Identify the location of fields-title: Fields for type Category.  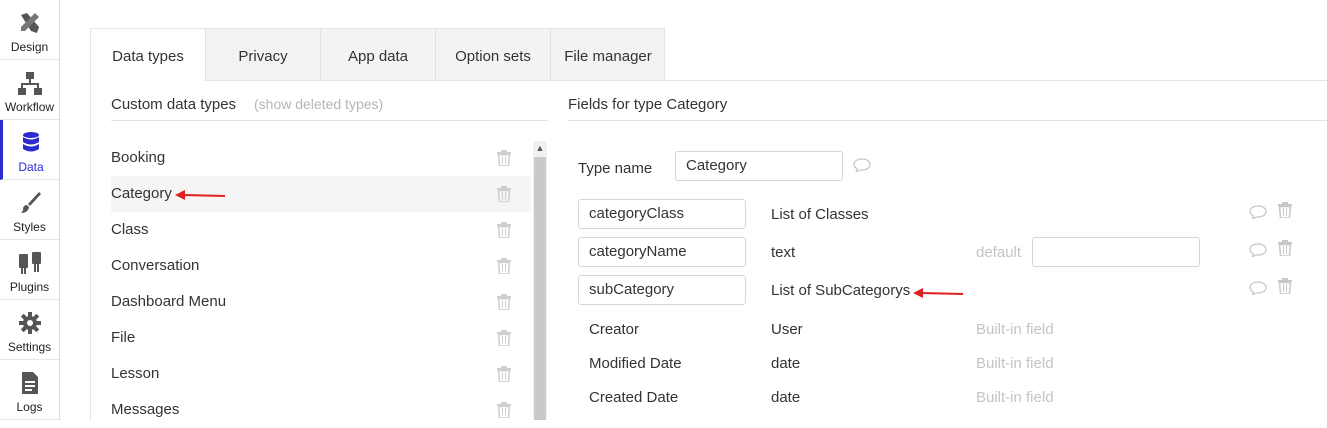
(648, 104).